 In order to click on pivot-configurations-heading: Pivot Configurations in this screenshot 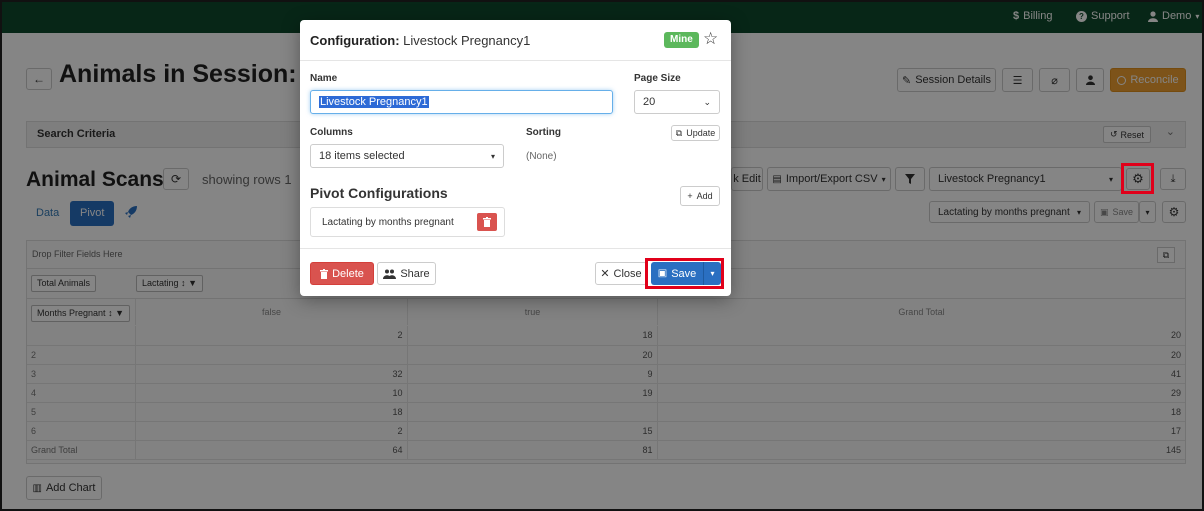, I will do `click(379, 193)`.